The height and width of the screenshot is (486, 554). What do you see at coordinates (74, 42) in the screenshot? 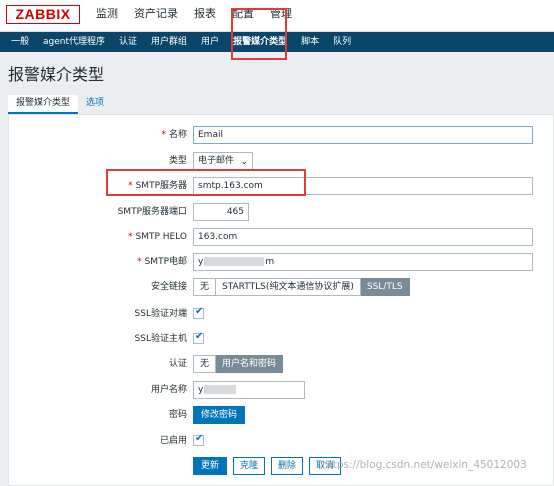
I see `subnav-proxies: agent代理程序` at bounding box center [74, 42].